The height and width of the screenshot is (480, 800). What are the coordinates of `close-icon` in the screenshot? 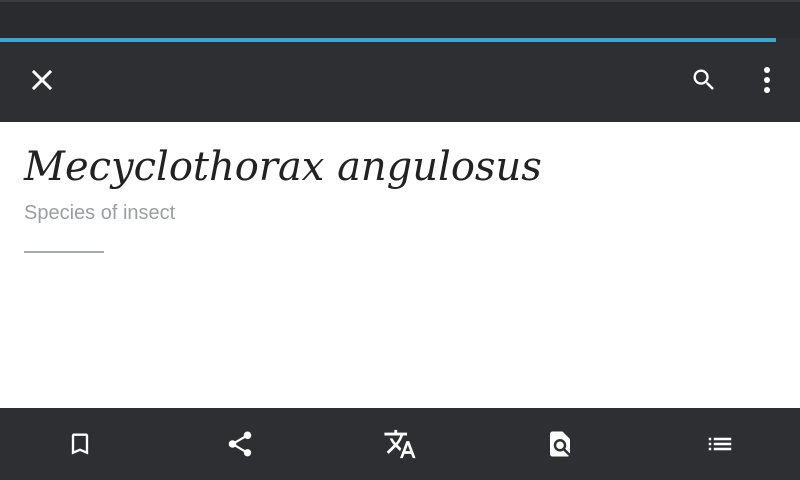 It's located at (42, 80).